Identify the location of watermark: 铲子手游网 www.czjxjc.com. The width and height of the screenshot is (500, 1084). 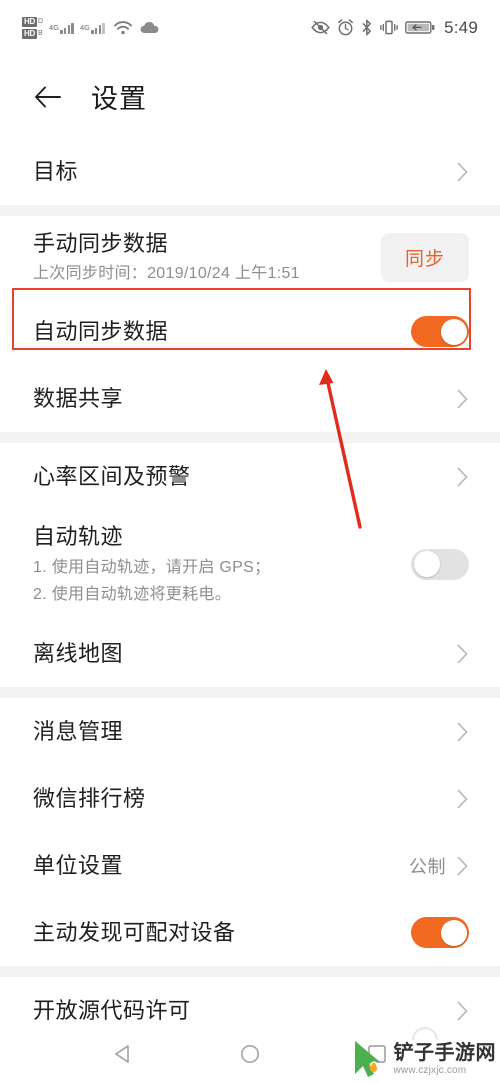
(422, 1059).